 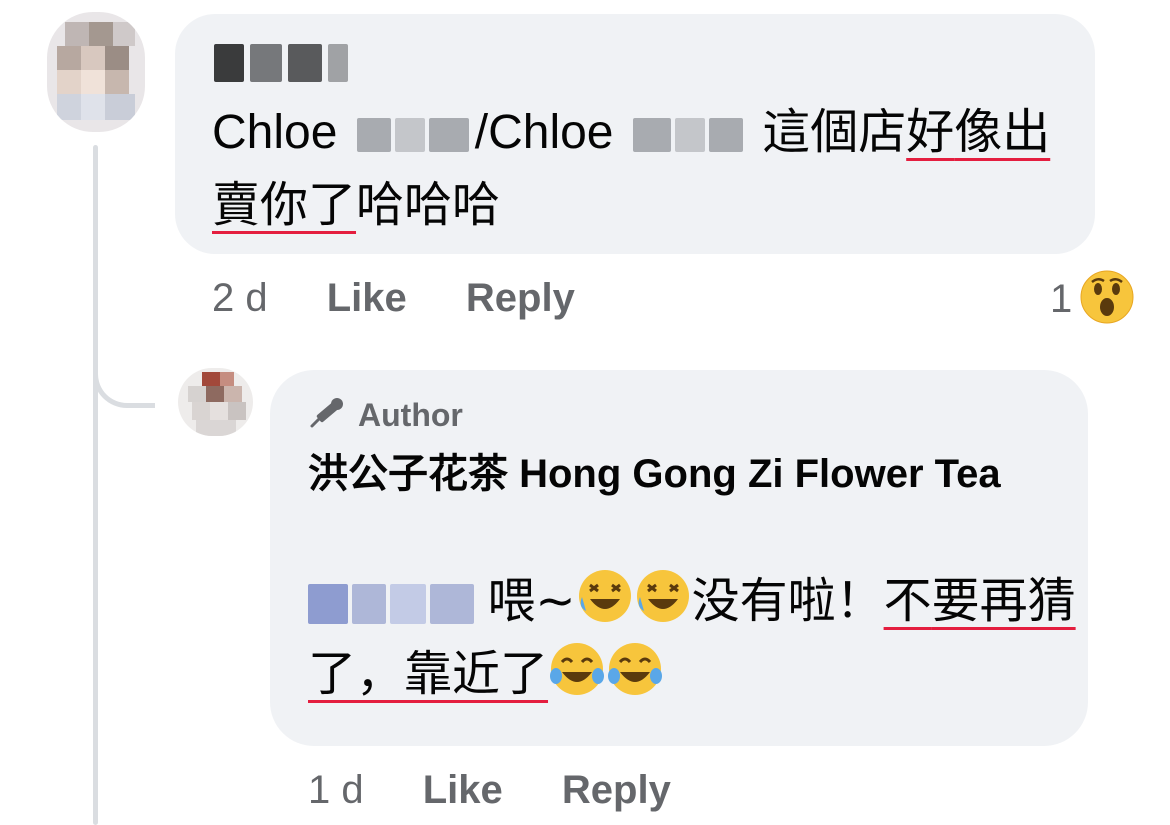 I want to click on author-label: Author, so click(x=410, y=415).